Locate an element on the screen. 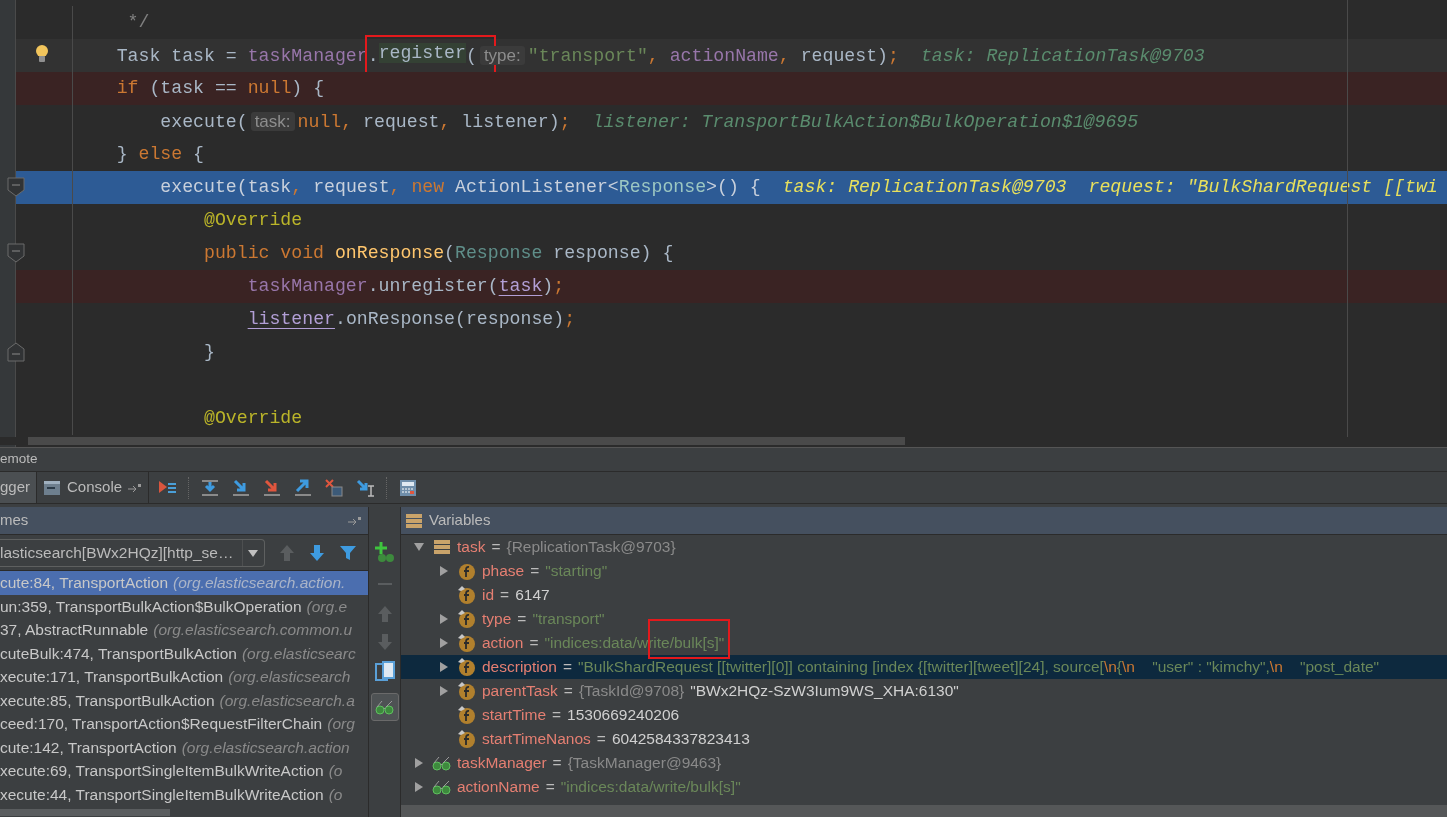 This screenshot has height=817, width=1447. variable-name: task is located at coordinates (471, 547).